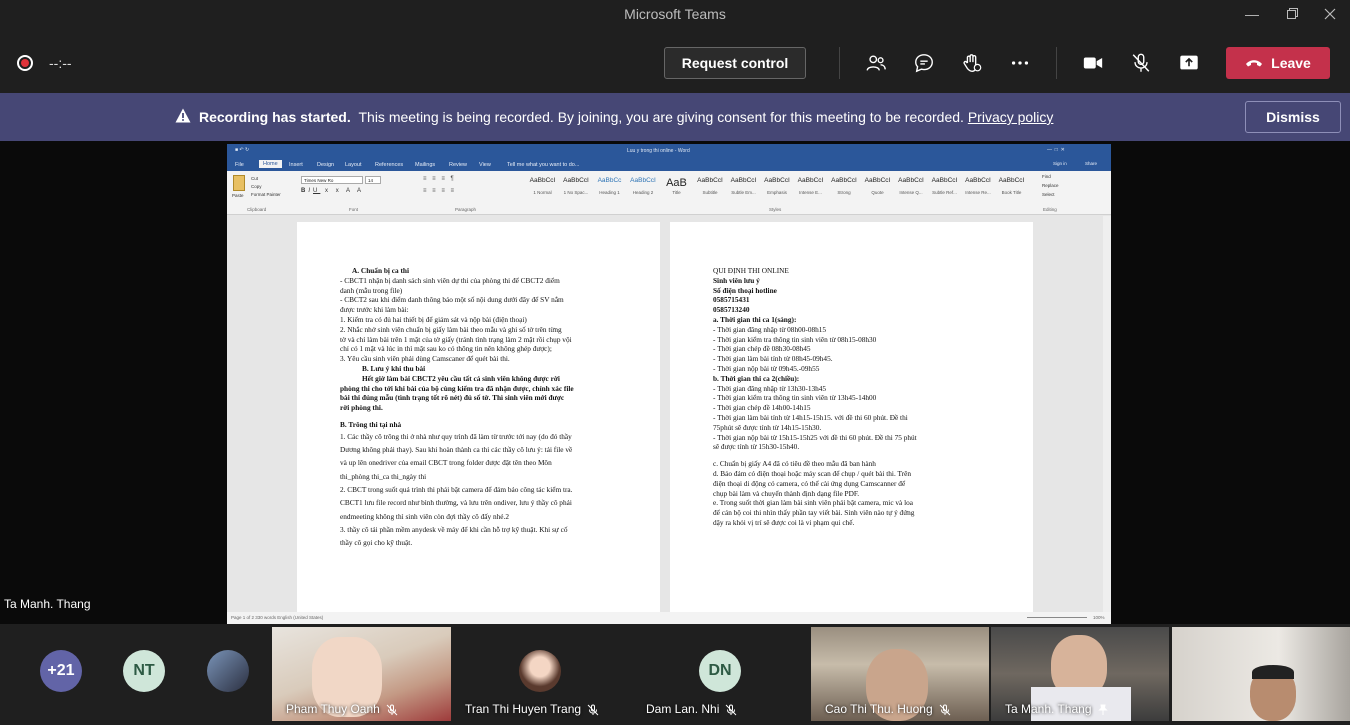 This screenshot has width=1350, height=725. Describe the element at coordinates (325, 165) in the screenshot. I see `word-tab: Design` at that location.